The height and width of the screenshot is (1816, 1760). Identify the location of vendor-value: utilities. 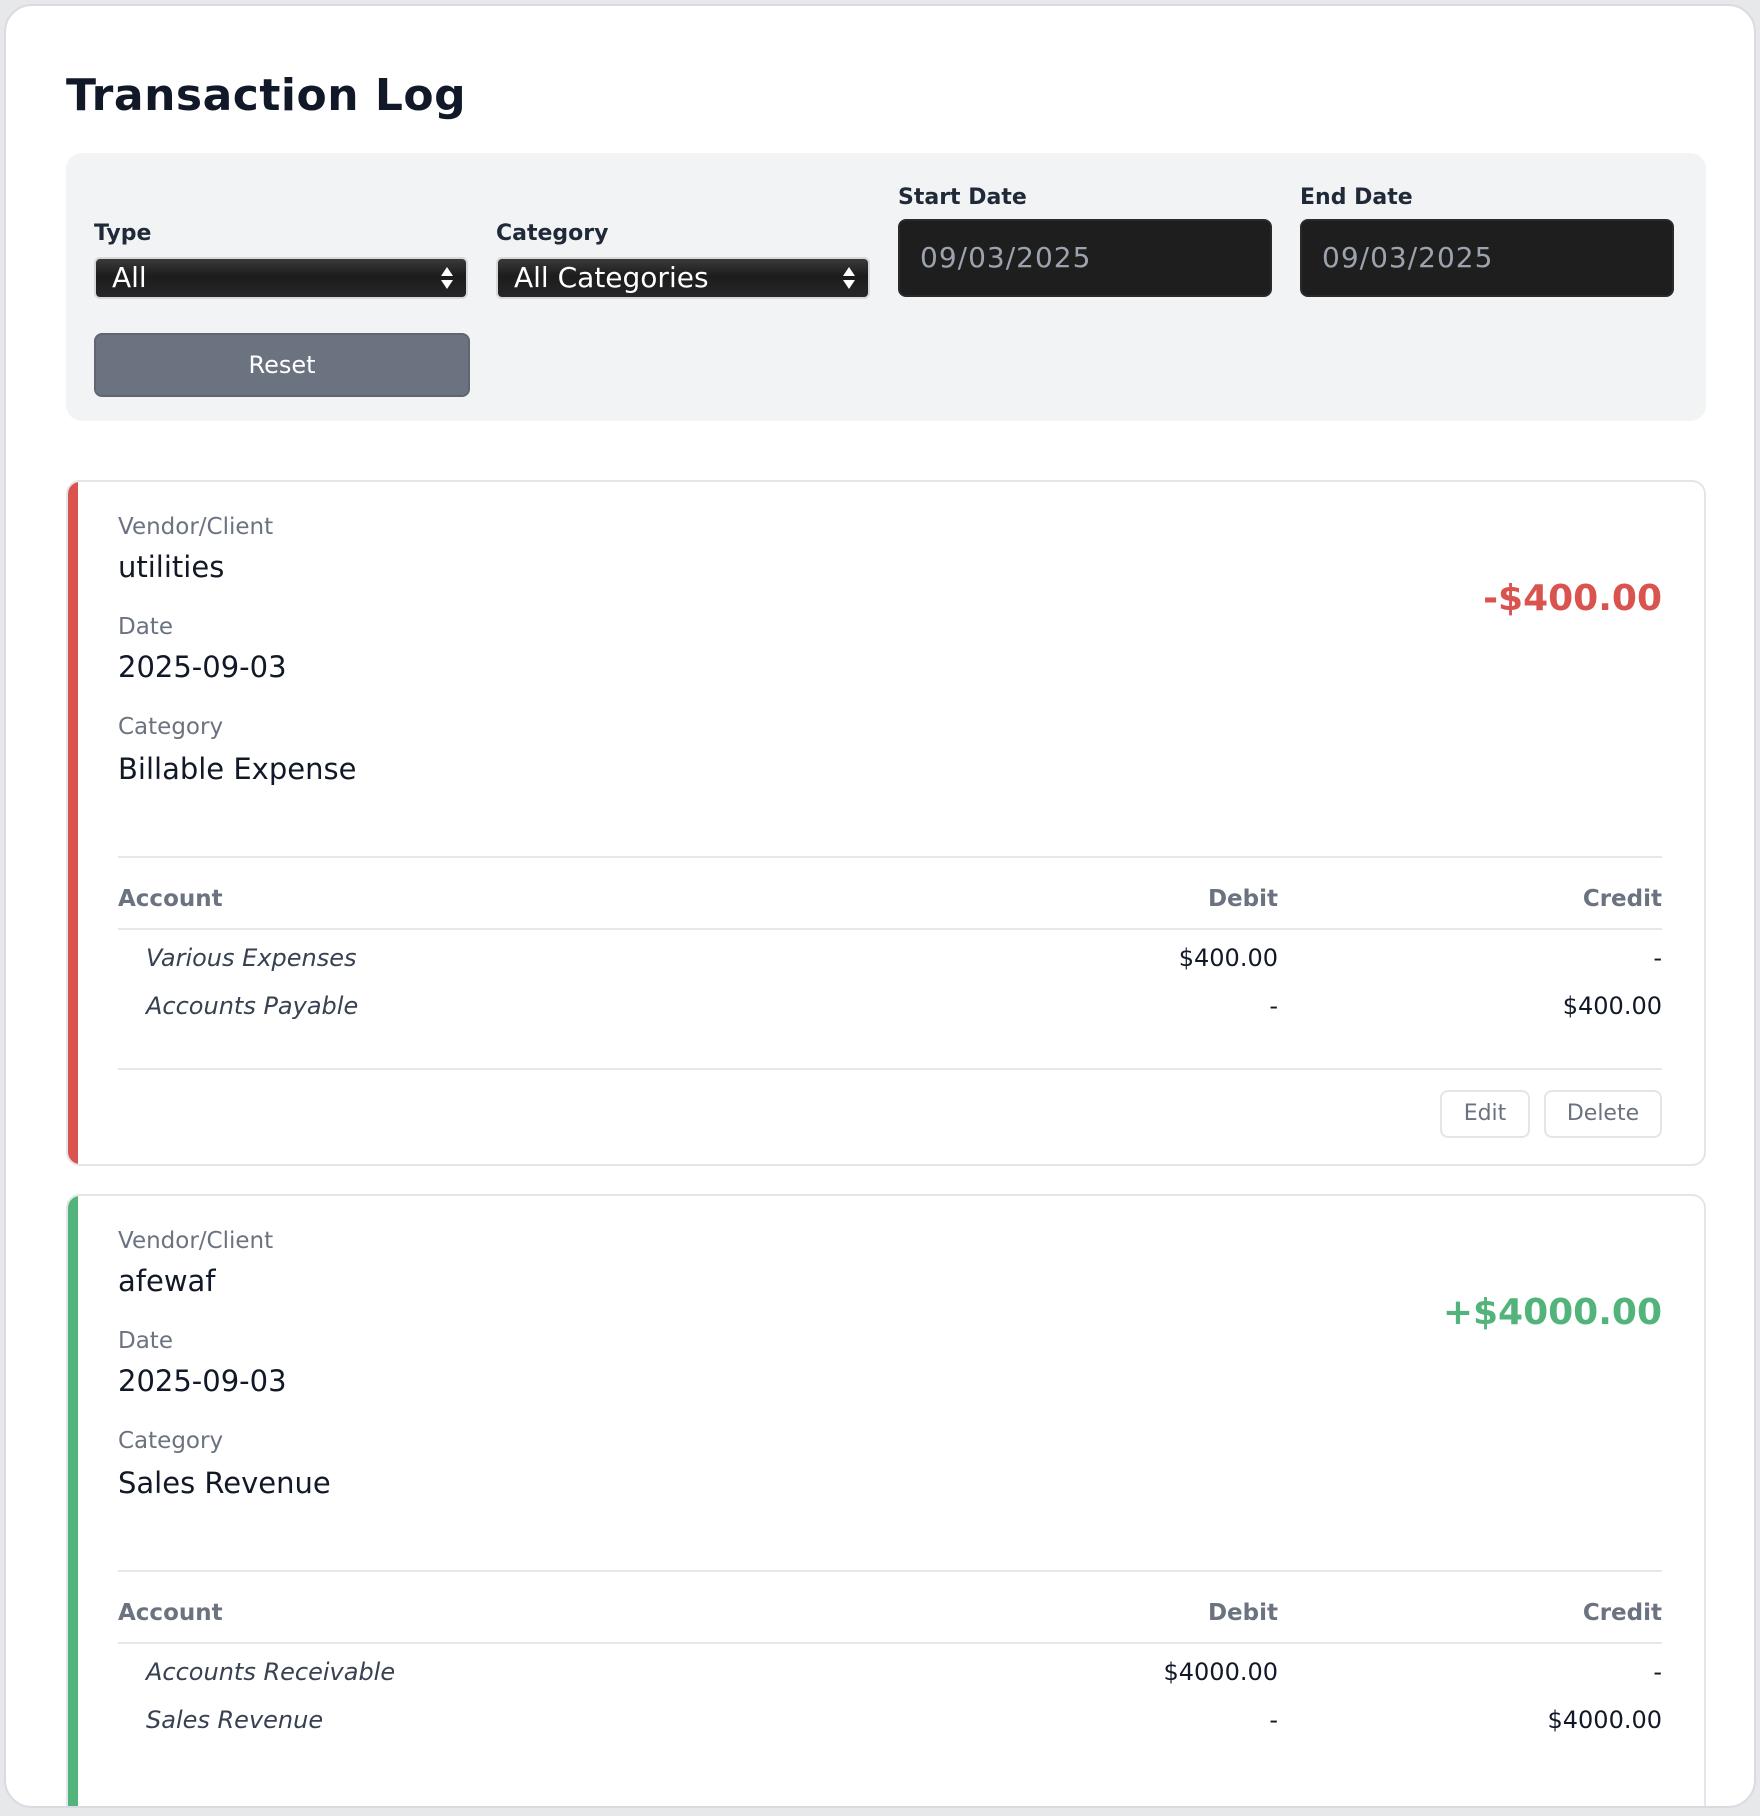
(171, 567).